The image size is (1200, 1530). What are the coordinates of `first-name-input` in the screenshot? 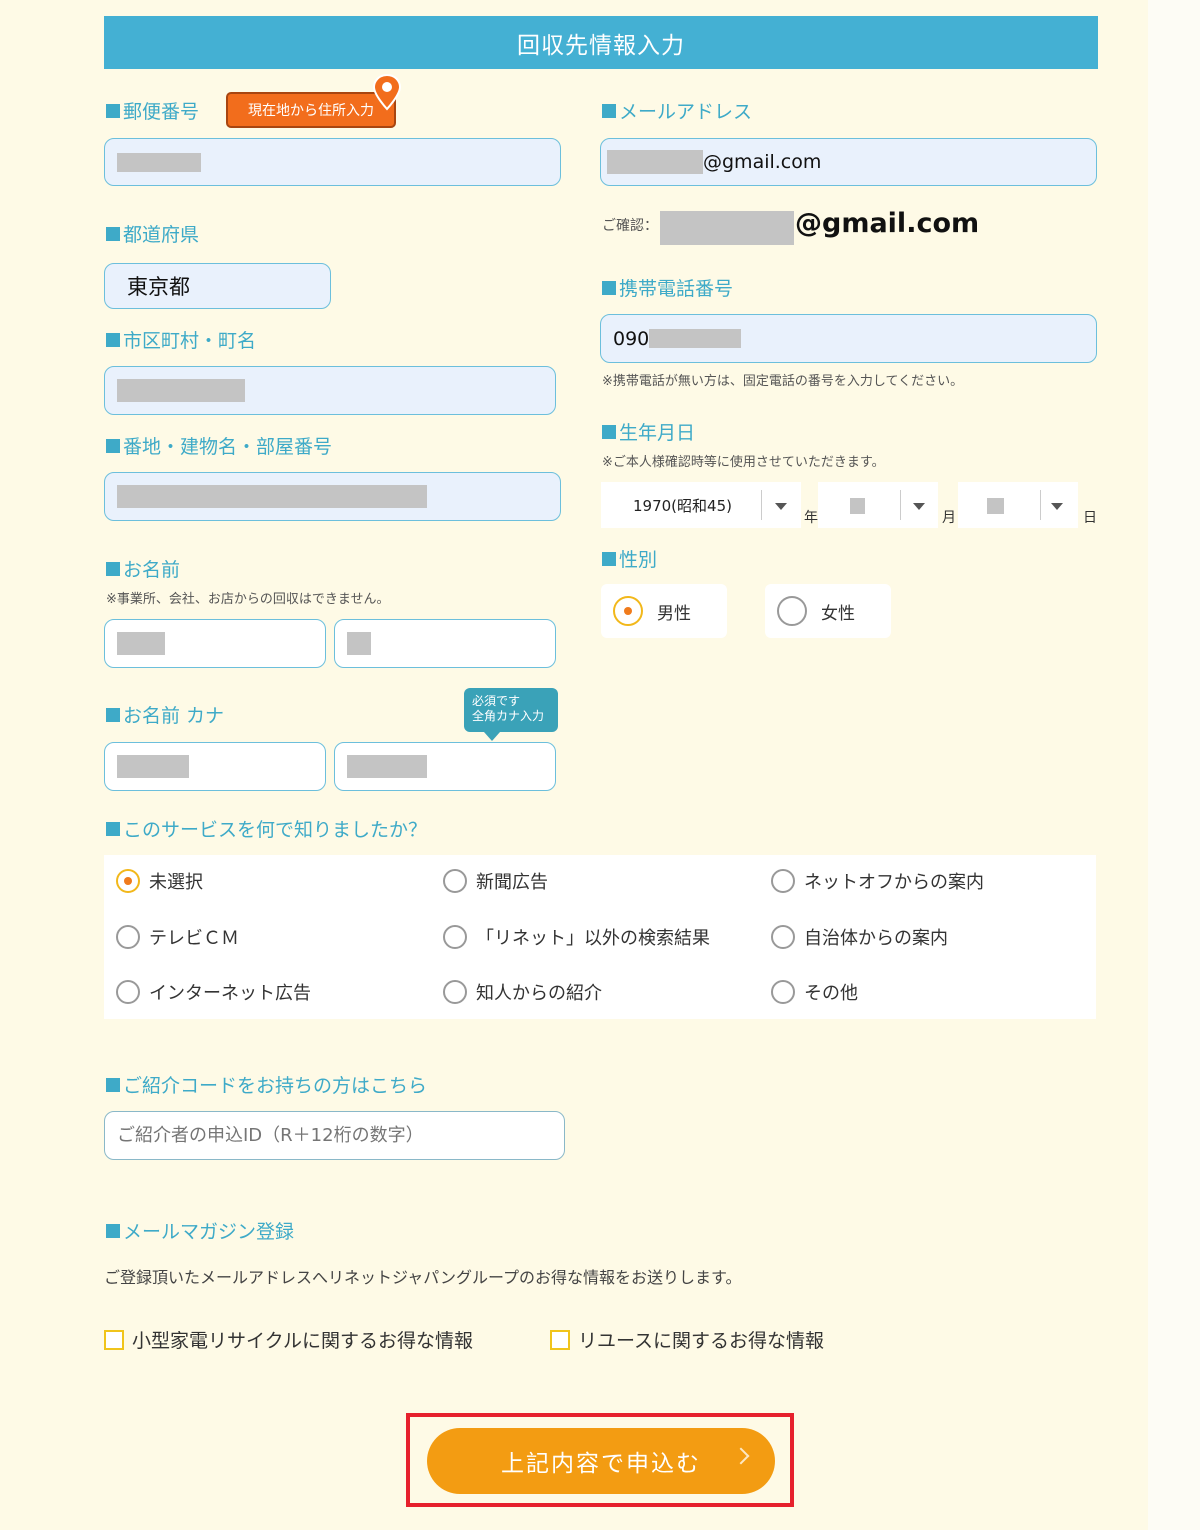 It's located at (445, 643).